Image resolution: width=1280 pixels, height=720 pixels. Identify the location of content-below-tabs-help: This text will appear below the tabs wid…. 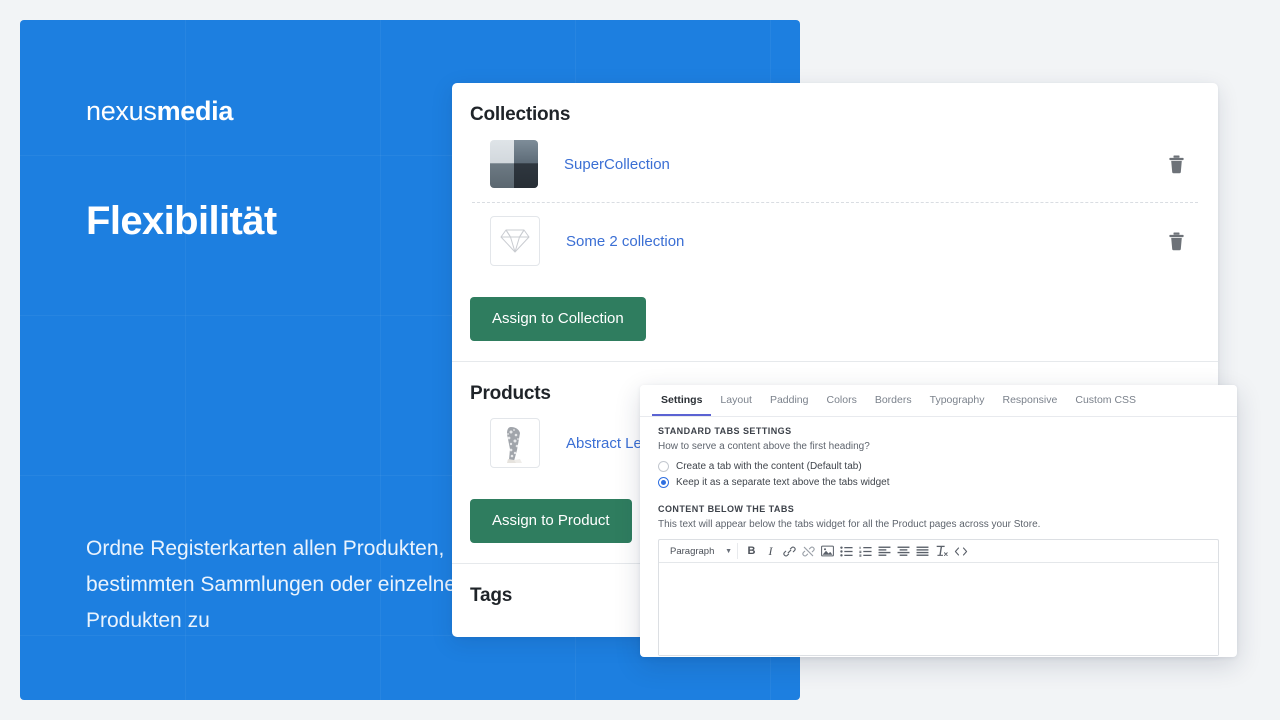
(849, 524).